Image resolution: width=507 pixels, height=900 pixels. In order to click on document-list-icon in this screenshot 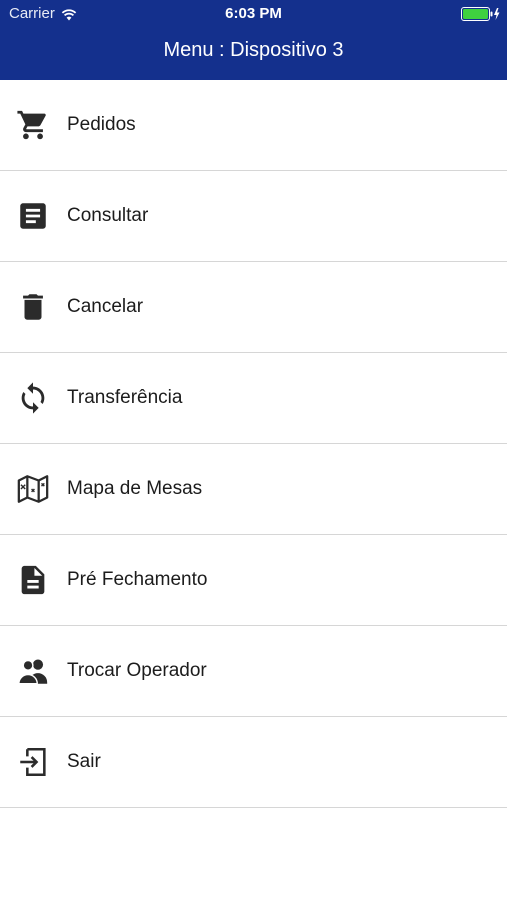, I will do `click(33, 216)`.